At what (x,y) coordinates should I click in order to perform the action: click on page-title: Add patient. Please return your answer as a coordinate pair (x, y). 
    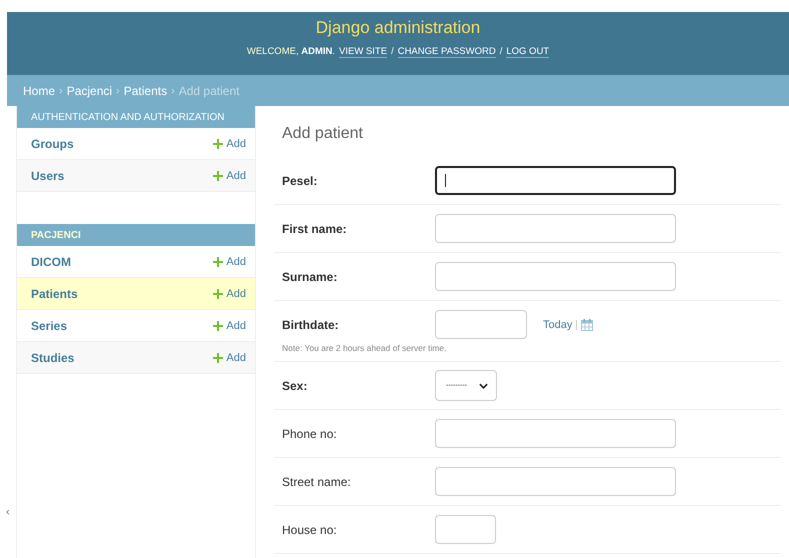
    Looking at the image, I should click on (323, 134).